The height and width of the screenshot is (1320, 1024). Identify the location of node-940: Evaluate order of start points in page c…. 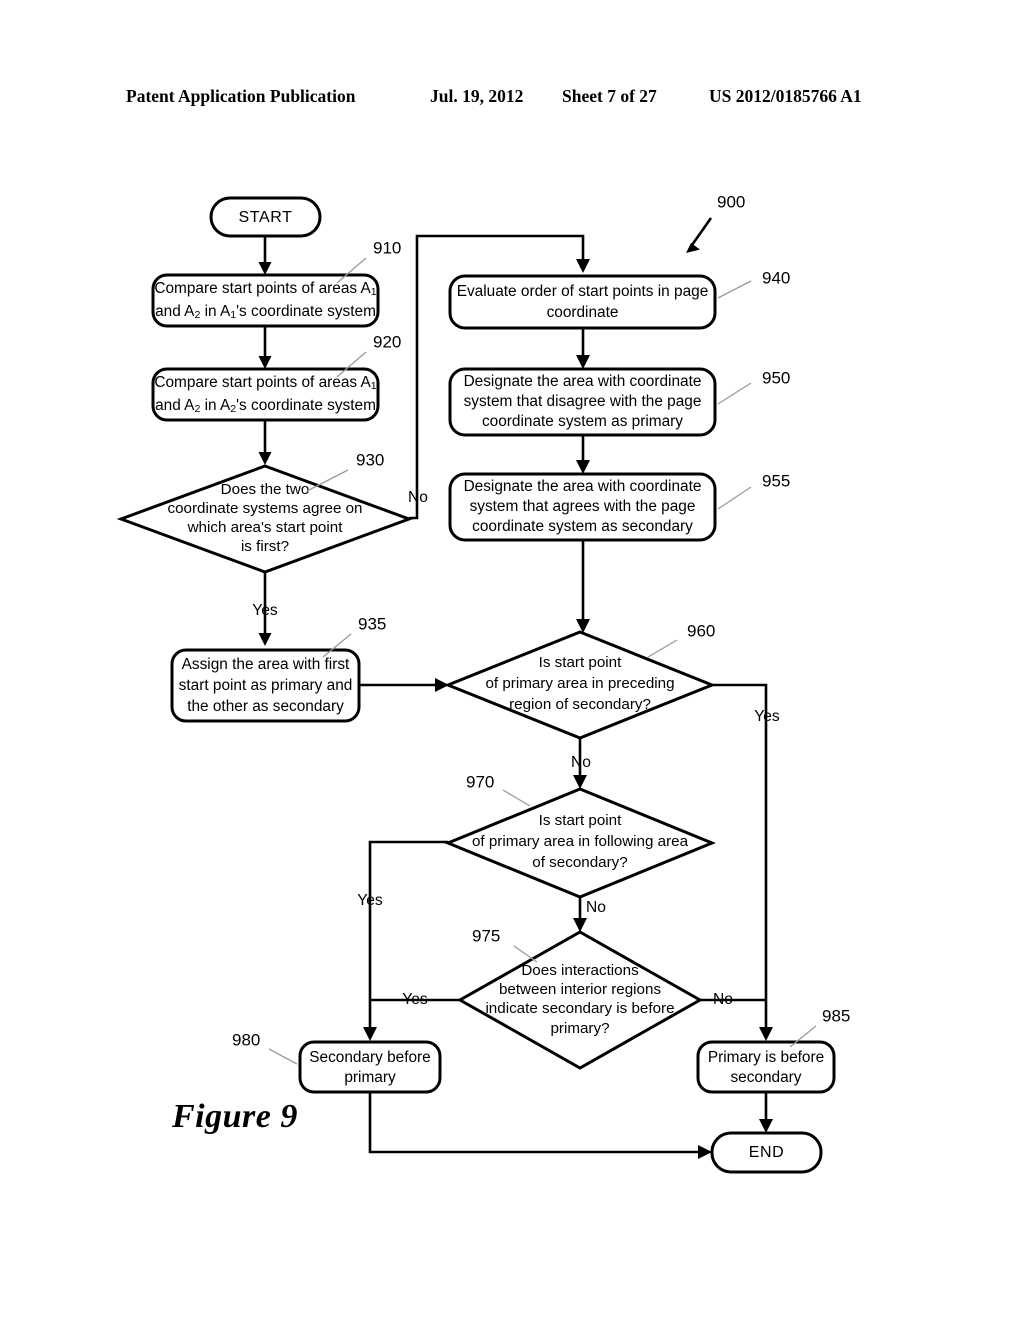
(619, 299).